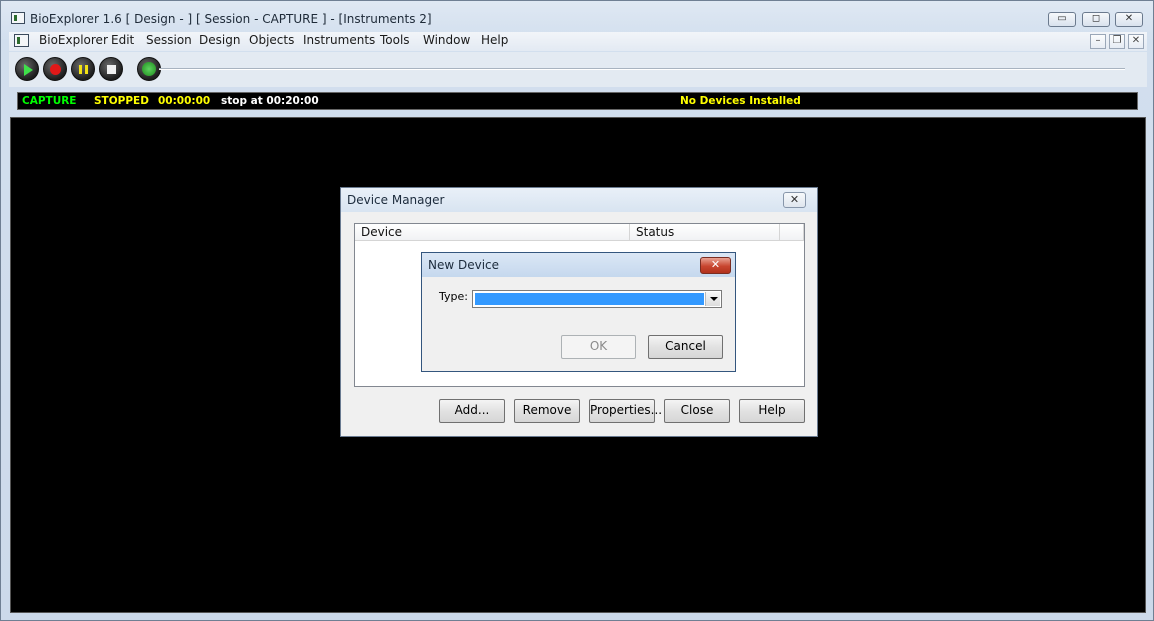 The width and height of the screenshot is (1154, 621). What do you see at coordinates (1117, 41) in the screenshot?
I see `mdi-restore-button: ❐` at bounding box center [1117, 41].